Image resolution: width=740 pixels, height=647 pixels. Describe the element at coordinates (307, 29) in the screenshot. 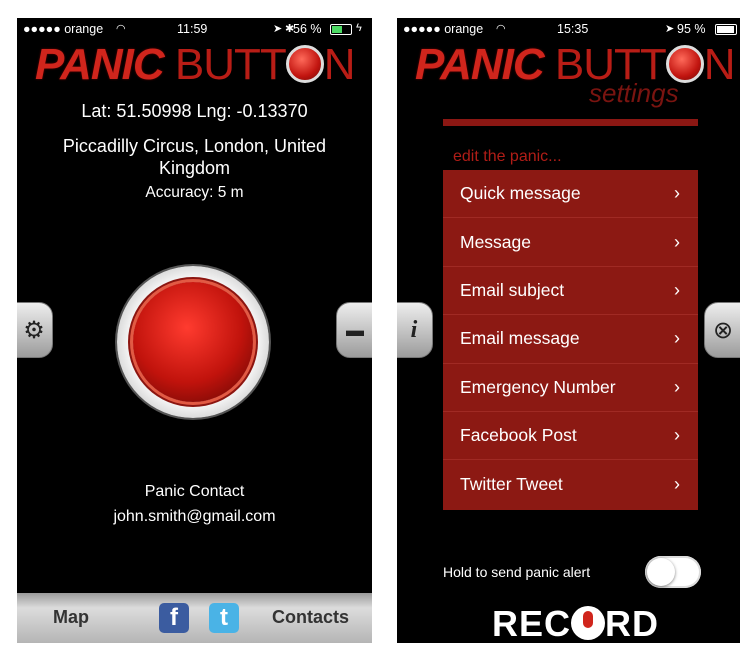

I see `battery-percent: 56 %` at that location.